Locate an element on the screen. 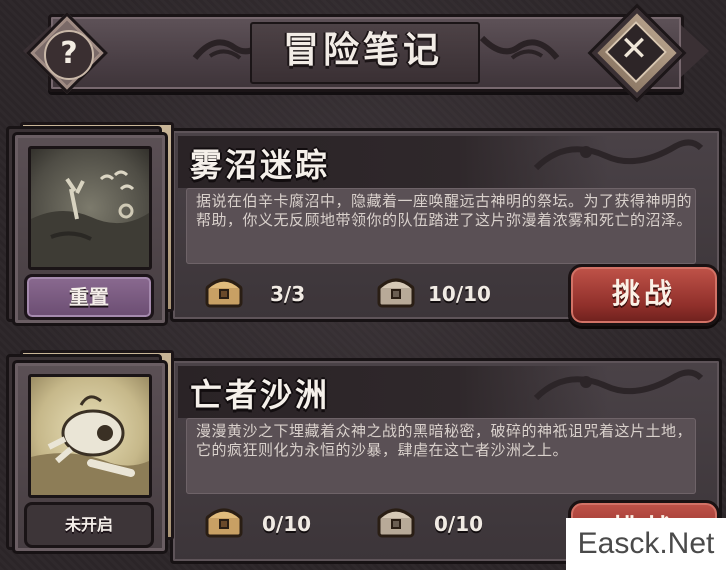  large-chest-count: 10/10 is located at coordinates (459, 294).